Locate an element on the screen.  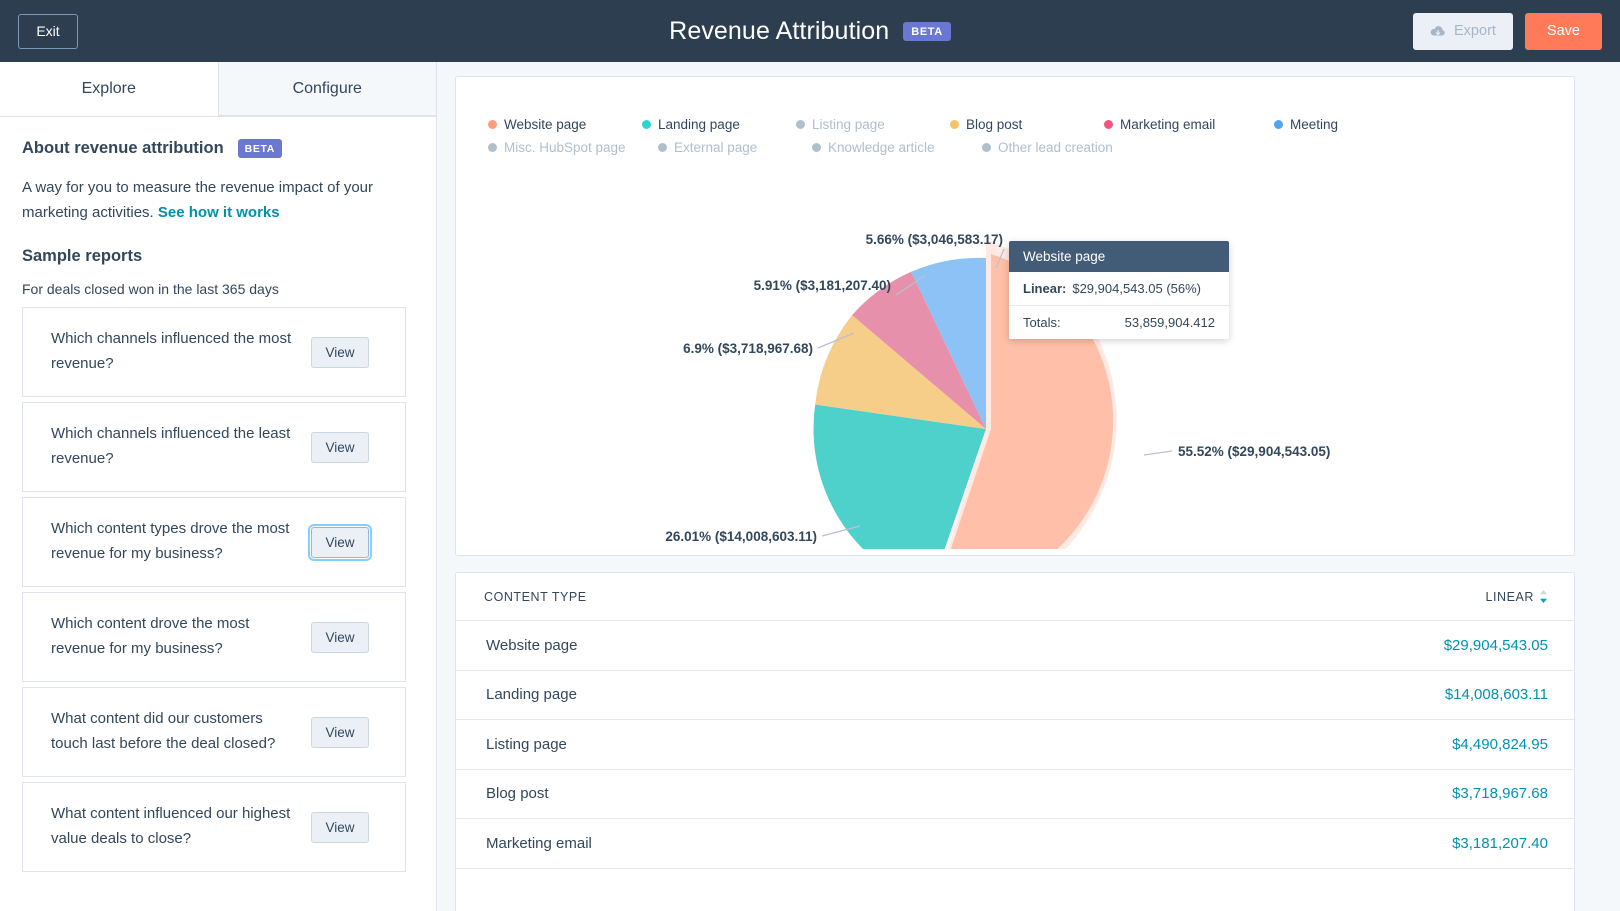
about-header: About revenue attribution BETA is located at coordinates (214, 148).